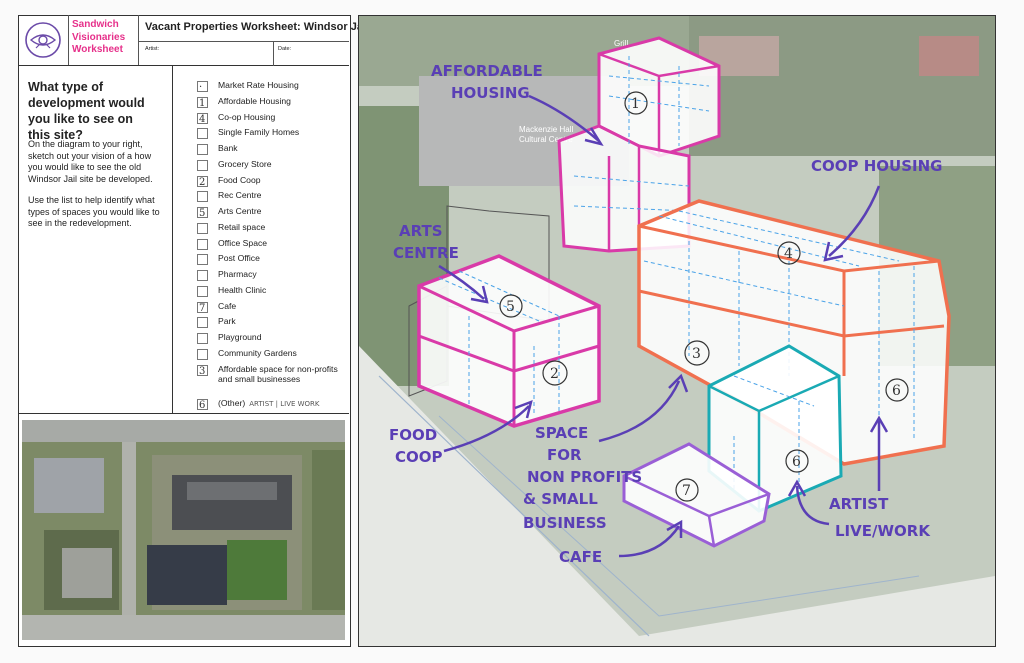 This screenshot has width=1024, height=663. Describe the element at coordinates (284, 403) in the screenshot. I see `handwritten-entry: ARTIST | LIVE WORK` at that location.